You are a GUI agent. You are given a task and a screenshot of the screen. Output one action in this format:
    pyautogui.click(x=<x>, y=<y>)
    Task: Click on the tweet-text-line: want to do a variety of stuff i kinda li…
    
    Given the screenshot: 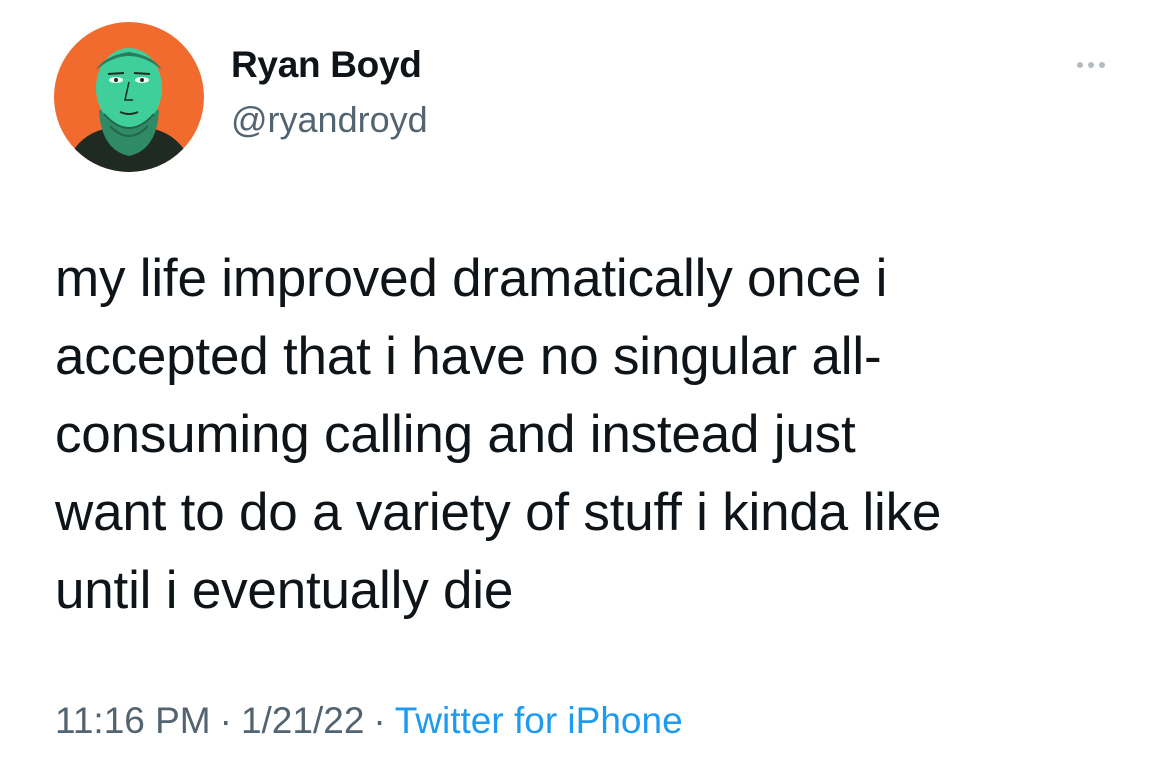 What is the action you would take?
    pyautogui.click(x=498, y=512)
    